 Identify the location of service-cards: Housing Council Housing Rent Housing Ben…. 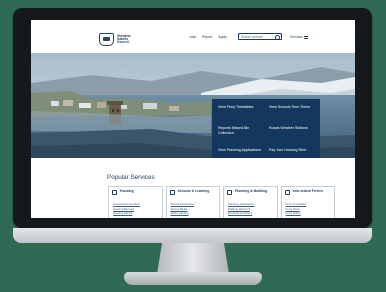
(221, 202).